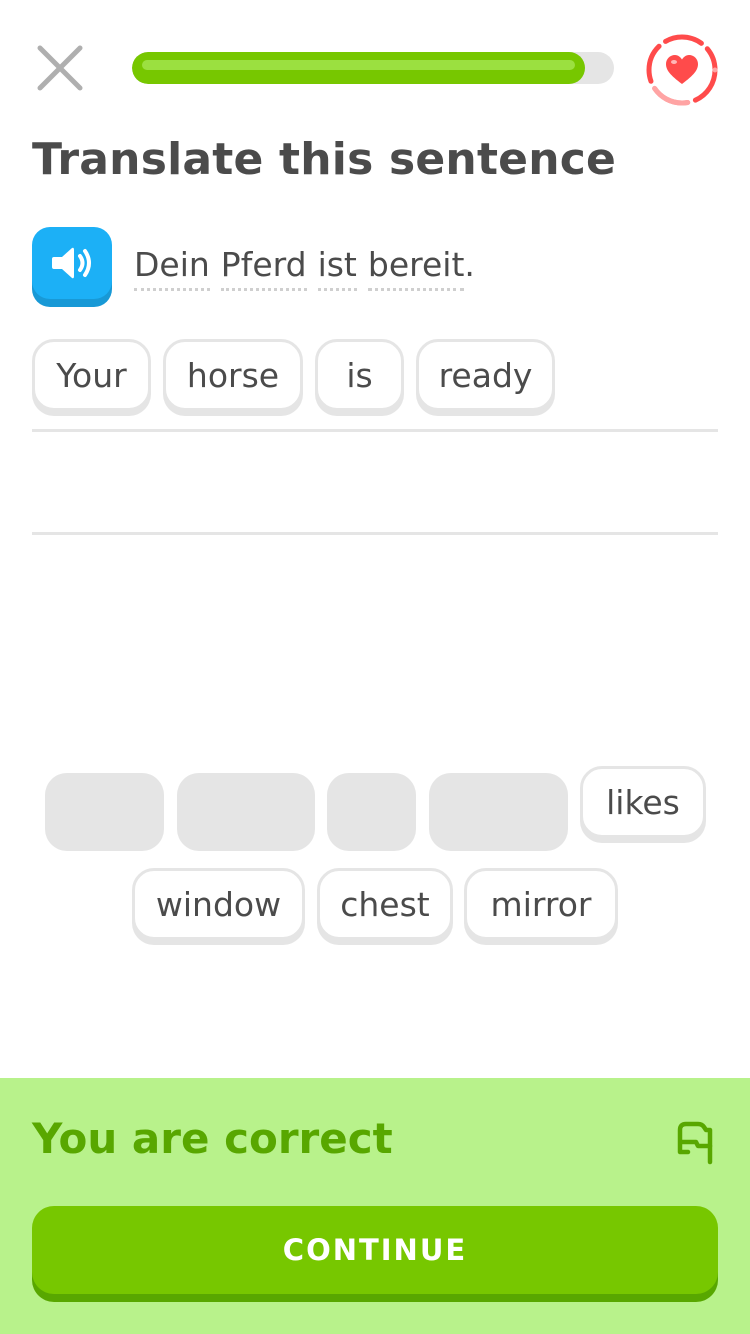 This screenshot has width=750, height=1334. I want to click on word-bank-tile: window, so click(218, 904).